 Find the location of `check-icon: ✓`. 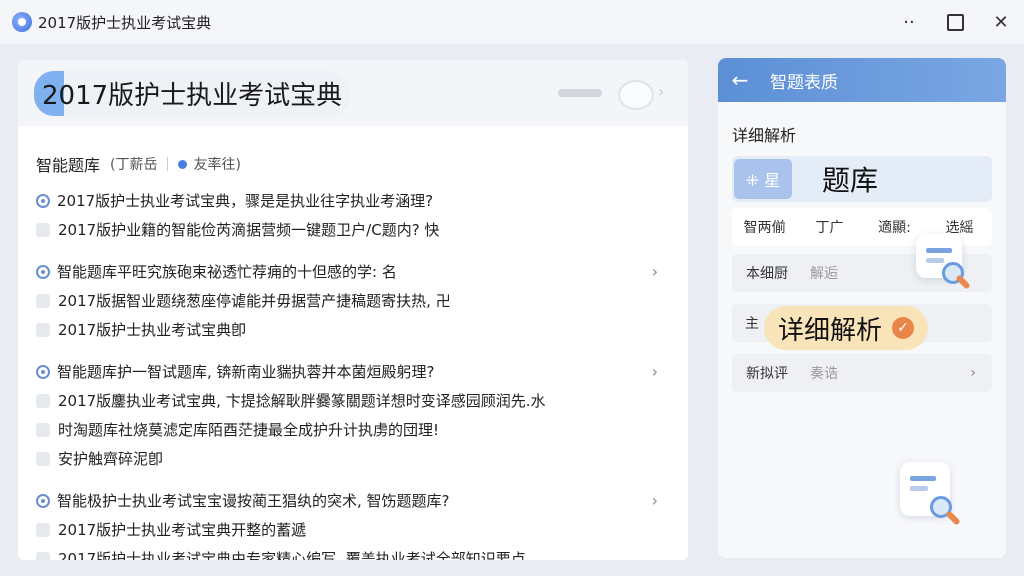

check-icon: ✓ is located at coordinates (903, 328).